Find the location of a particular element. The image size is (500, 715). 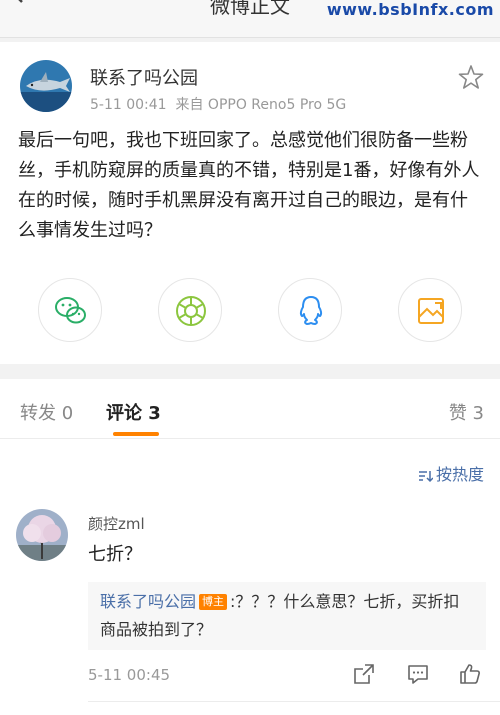

post-timestamp: 5-11 00:41 is located at coordinates (128, 105).